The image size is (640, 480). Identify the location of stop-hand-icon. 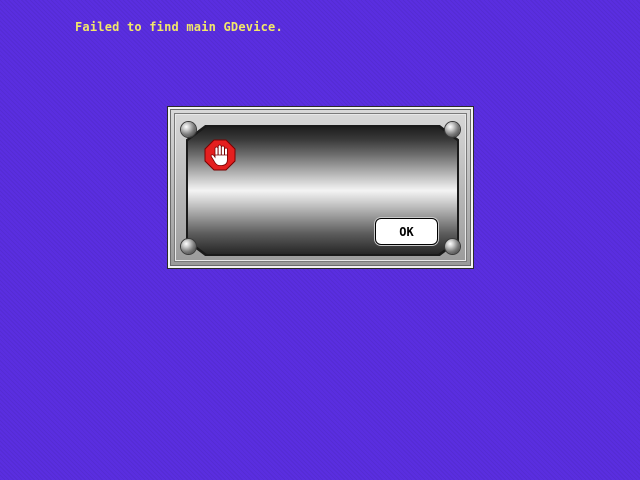
(220, 155).